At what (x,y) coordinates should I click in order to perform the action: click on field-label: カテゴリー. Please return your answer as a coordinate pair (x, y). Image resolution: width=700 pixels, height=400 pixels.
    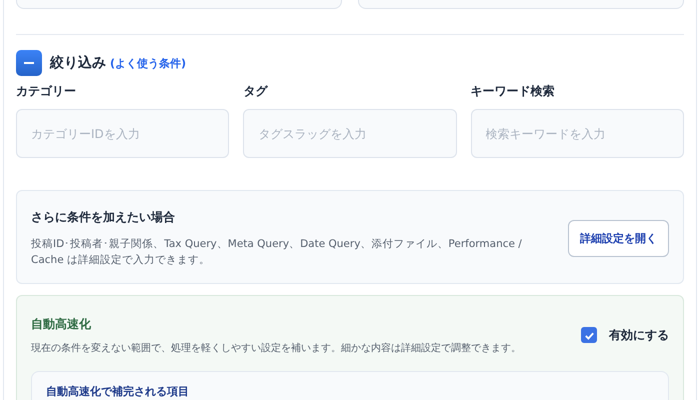
    Looking at the image, I should click on (46, 91).